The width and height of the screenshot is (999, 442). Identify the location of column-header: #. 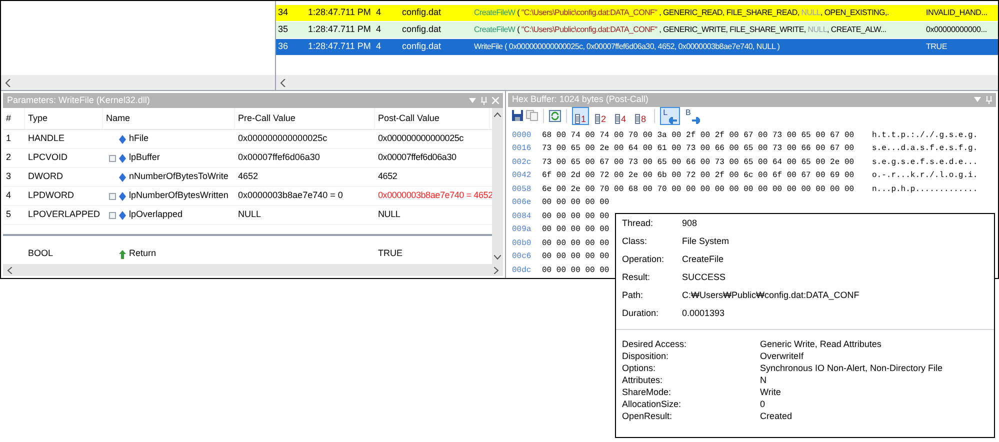
(14, 118).